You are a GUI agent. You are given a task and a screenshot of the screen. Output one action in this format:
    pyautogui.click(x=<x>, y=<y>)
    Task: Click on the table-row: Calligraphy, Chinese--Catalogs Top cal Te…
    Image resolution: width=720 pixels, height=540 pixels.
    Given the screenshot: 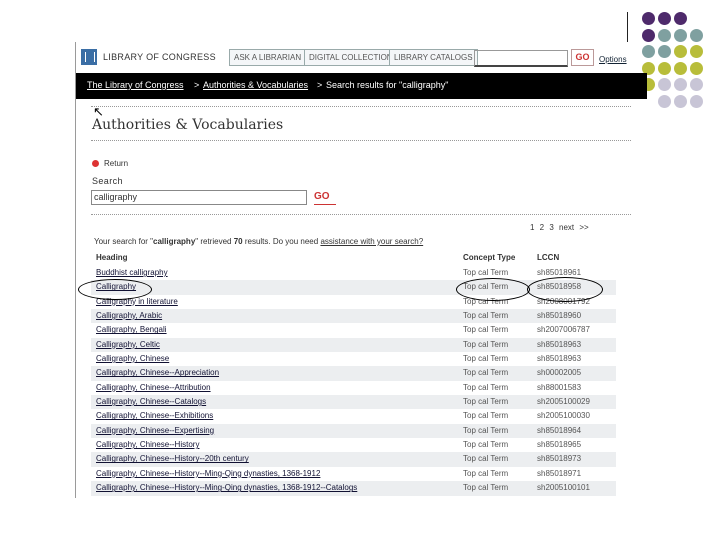 What is the action you would take?
    pyautogui.click(x=353, y=402)
    